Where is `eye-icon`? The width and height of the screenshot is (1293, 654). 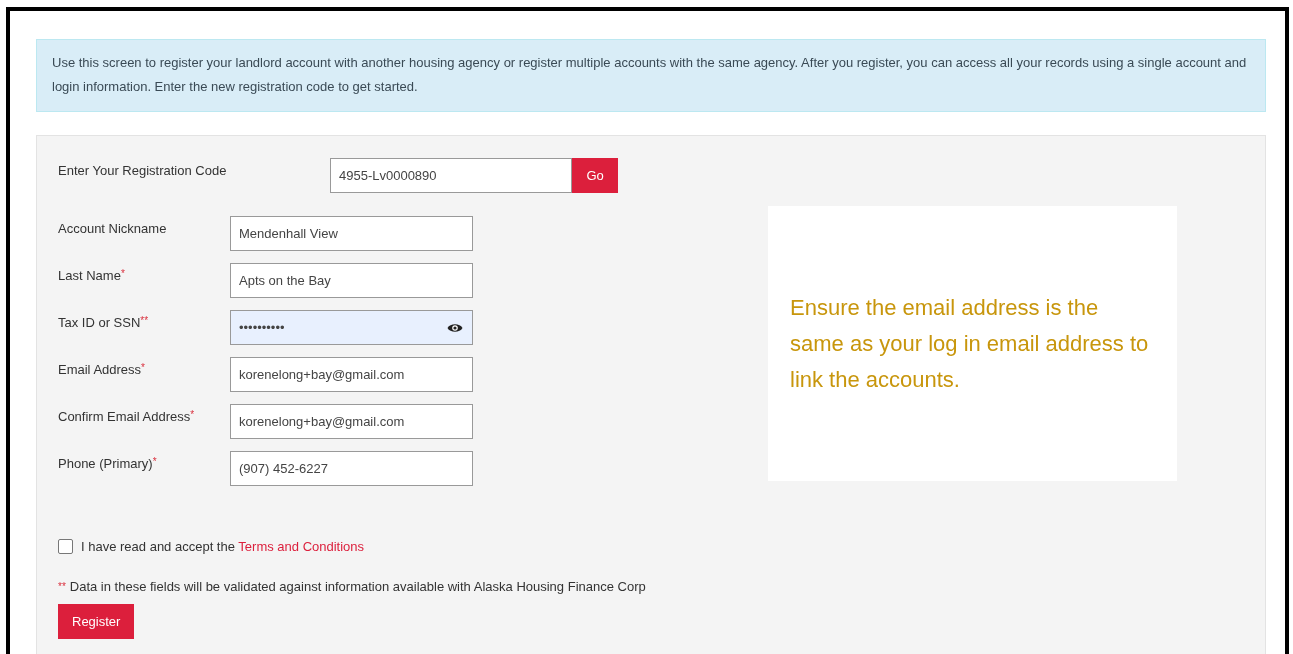
eye-icon is located at coordinates (455, 328).